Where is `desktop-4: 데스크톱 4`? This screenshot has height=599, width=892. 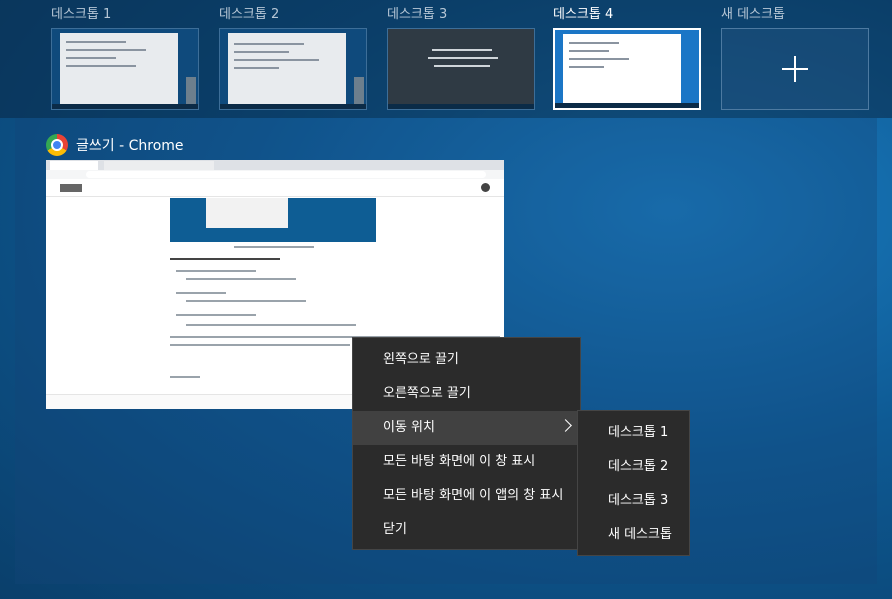 desktop-4: 데스크톱 4 is located at coordinates (628, 58).